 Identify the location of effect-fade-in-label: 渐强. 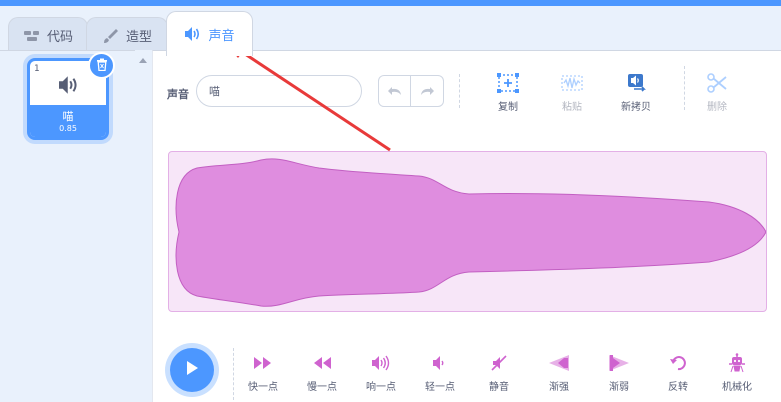
(559, 387).